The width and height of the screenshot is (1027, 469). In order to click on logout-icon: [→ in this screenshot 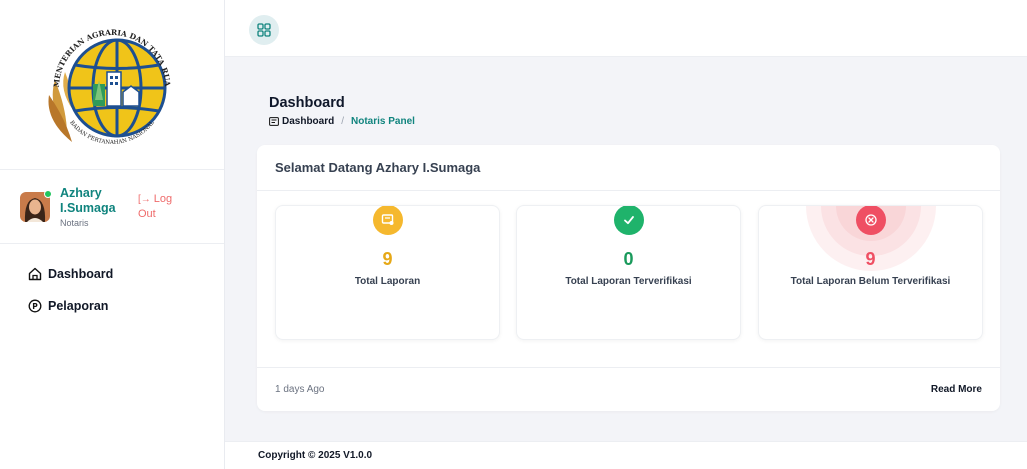, I will do `click(144, 199)`.